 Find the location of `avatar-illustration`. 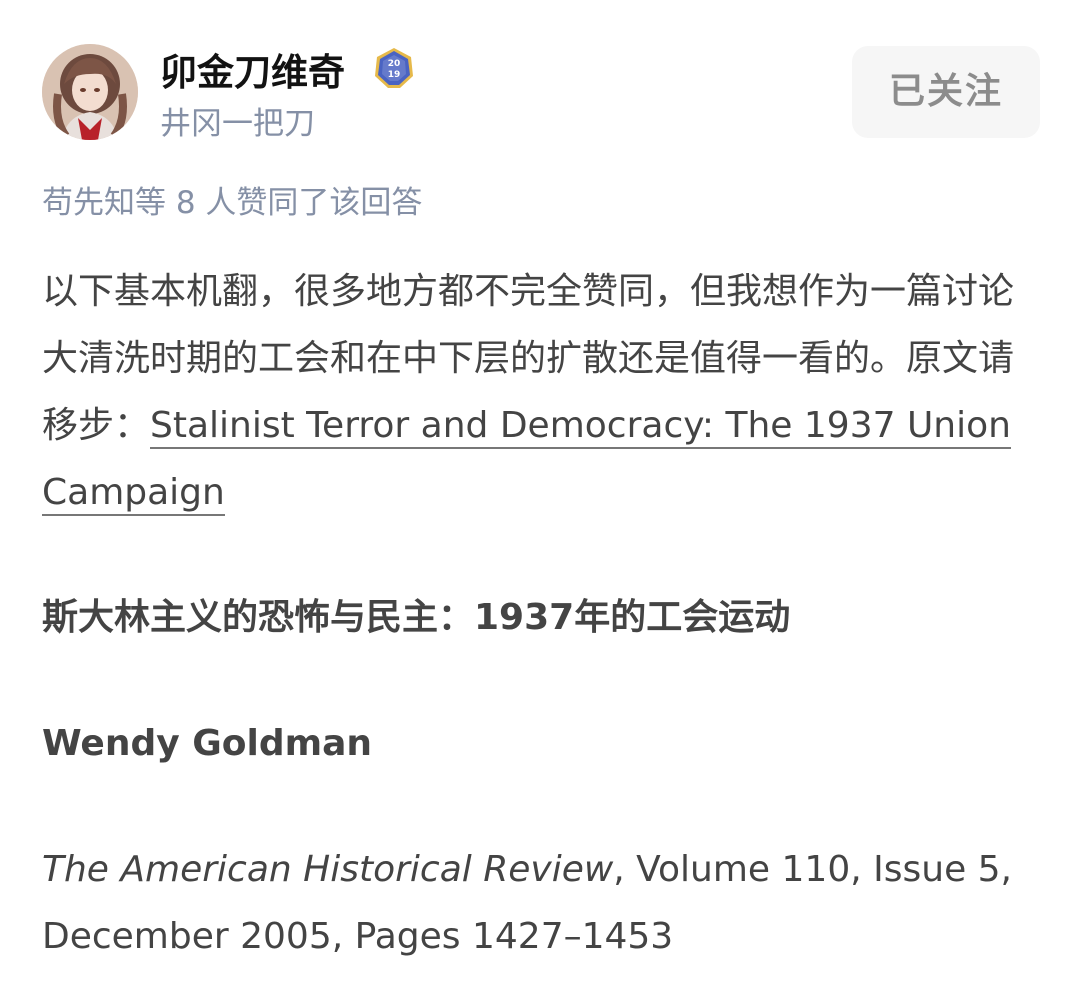

avatar-illustration is located at coordinates (90, 92).